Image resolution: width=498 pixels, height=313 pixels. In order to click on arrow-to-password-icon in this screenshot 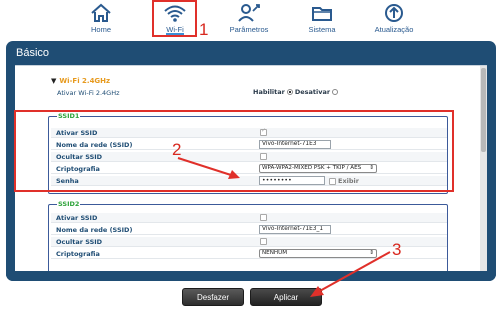, I will do `click(208, 168)`.